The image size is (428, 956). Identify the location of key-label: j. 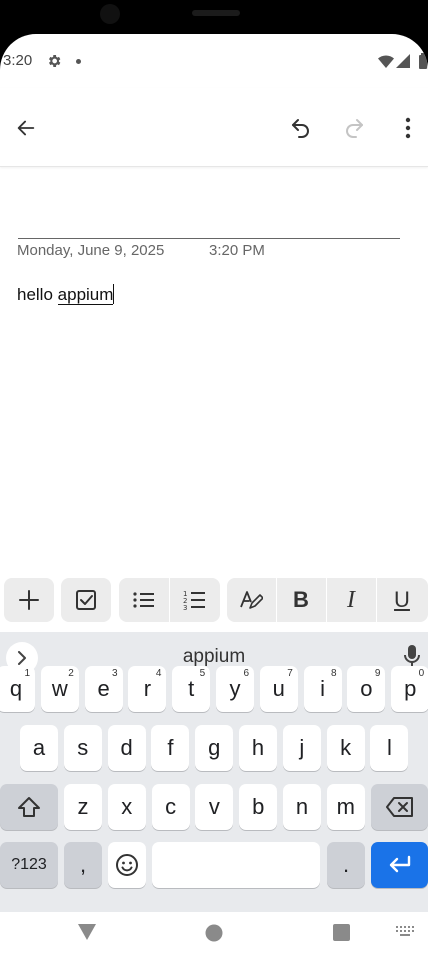
(302, 747).